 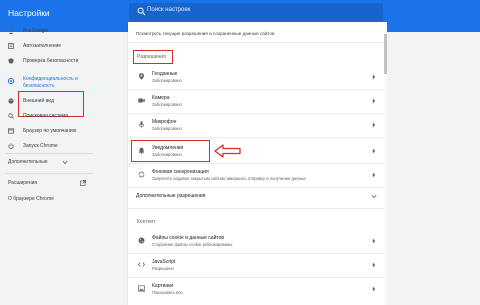 I want to click on microphone-icon, so click(x=141, y=124).